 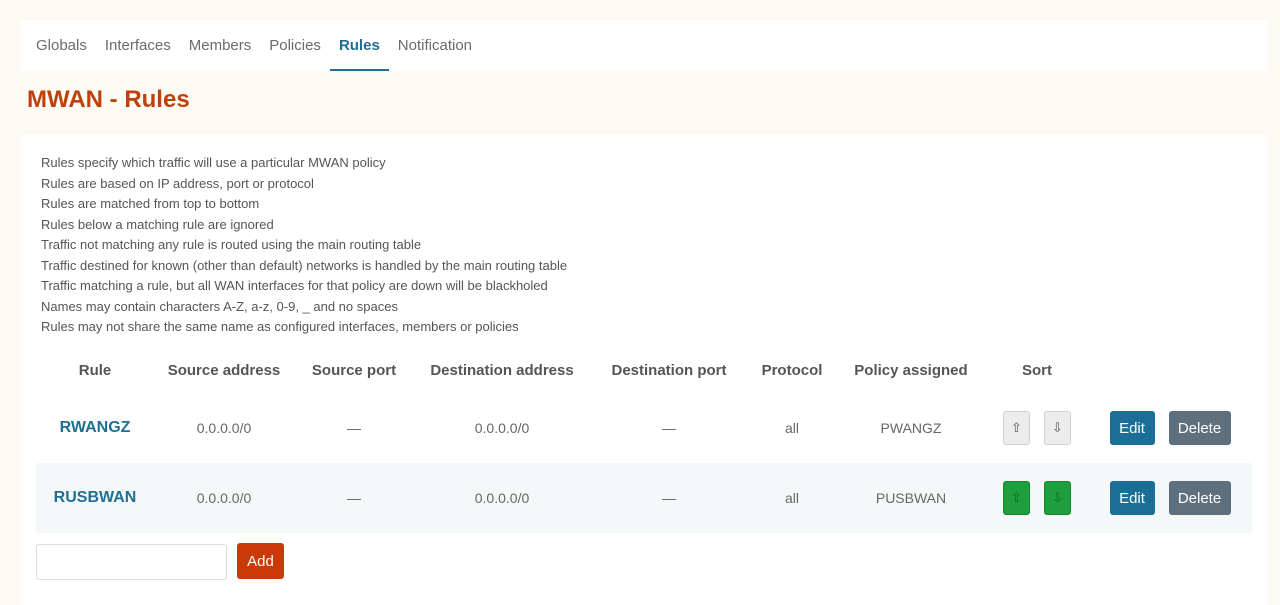 What do you see at coordinates (150, 203) in the screenshot?
I see `description-line: Rules are matched from top to bottom` at bounding box center [150, 203].